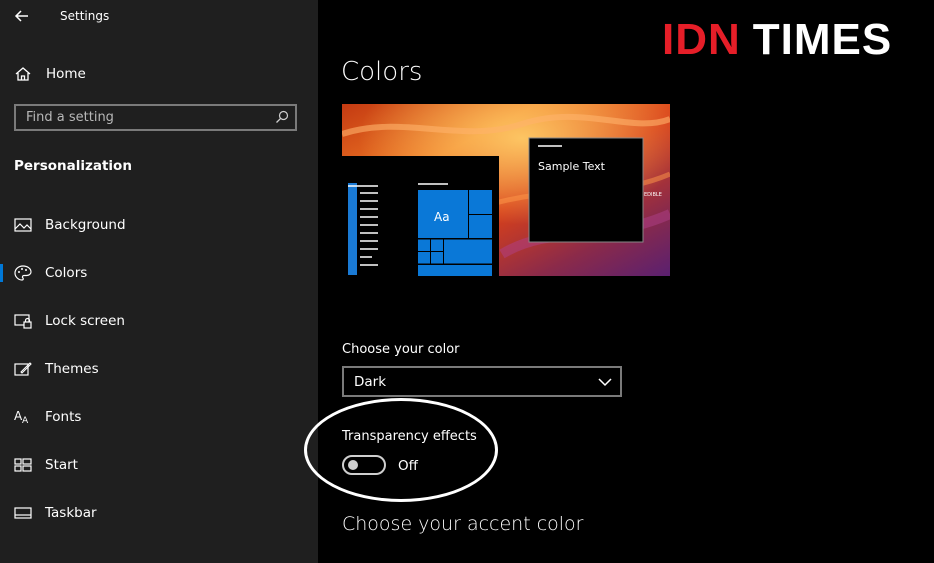 This screenshot has height=563, width=934. Describe the element at coordinates (282, 117) in the screenshot. I see `search-icon` at that location.